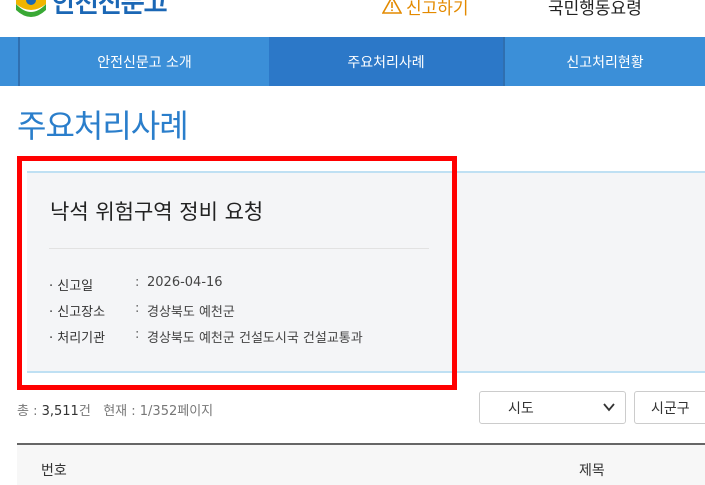 Image resolution: width=705 pixels, height=485 pixels. What do you see at coordinates (84, 411) in the screenshot?
I see `total-suffix: 건` at bounding box center [84, 411].